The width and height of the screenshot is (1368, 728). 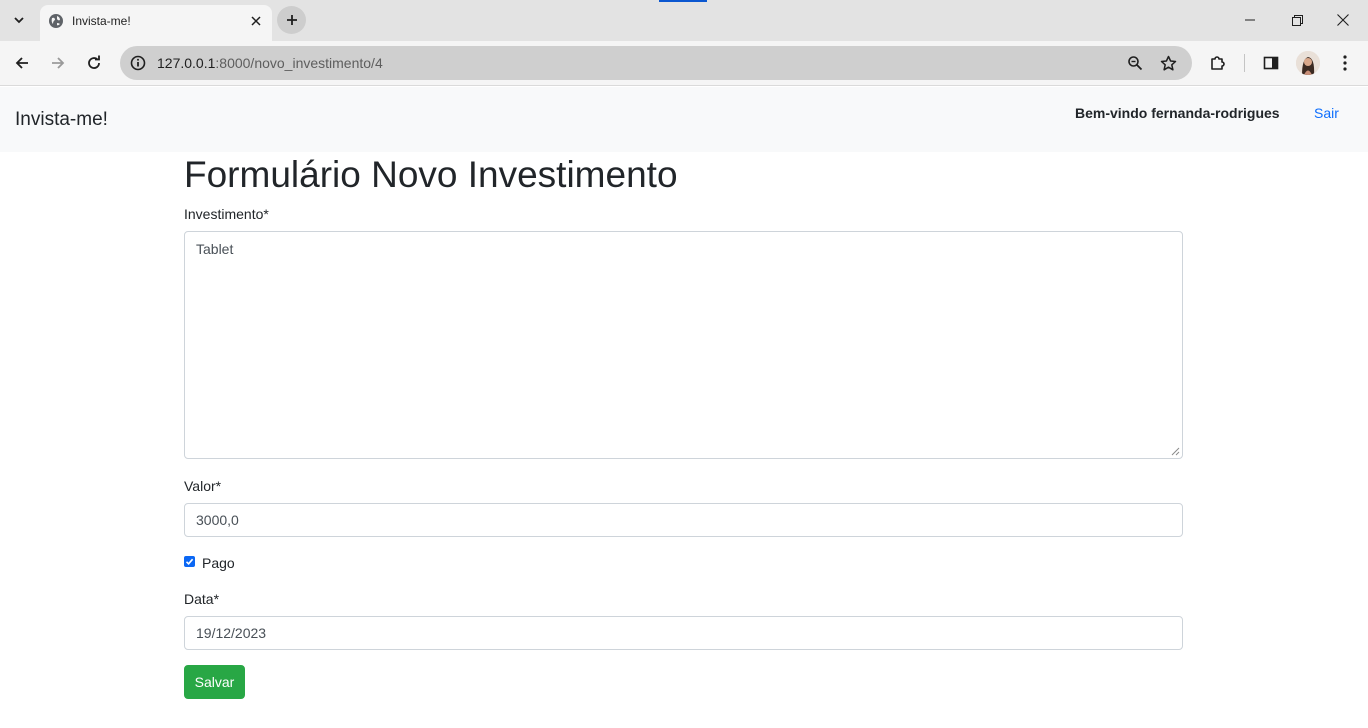 I want to click on restore-icon, so click(x=1297, y=20).